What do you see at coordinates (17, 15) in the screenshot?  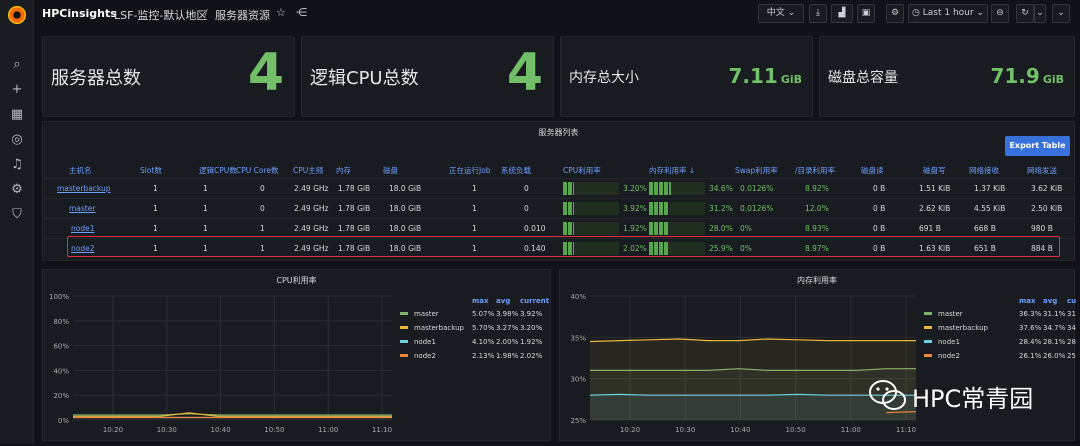 I see `grafana-logo-icon` at bounding box center [17, 15].